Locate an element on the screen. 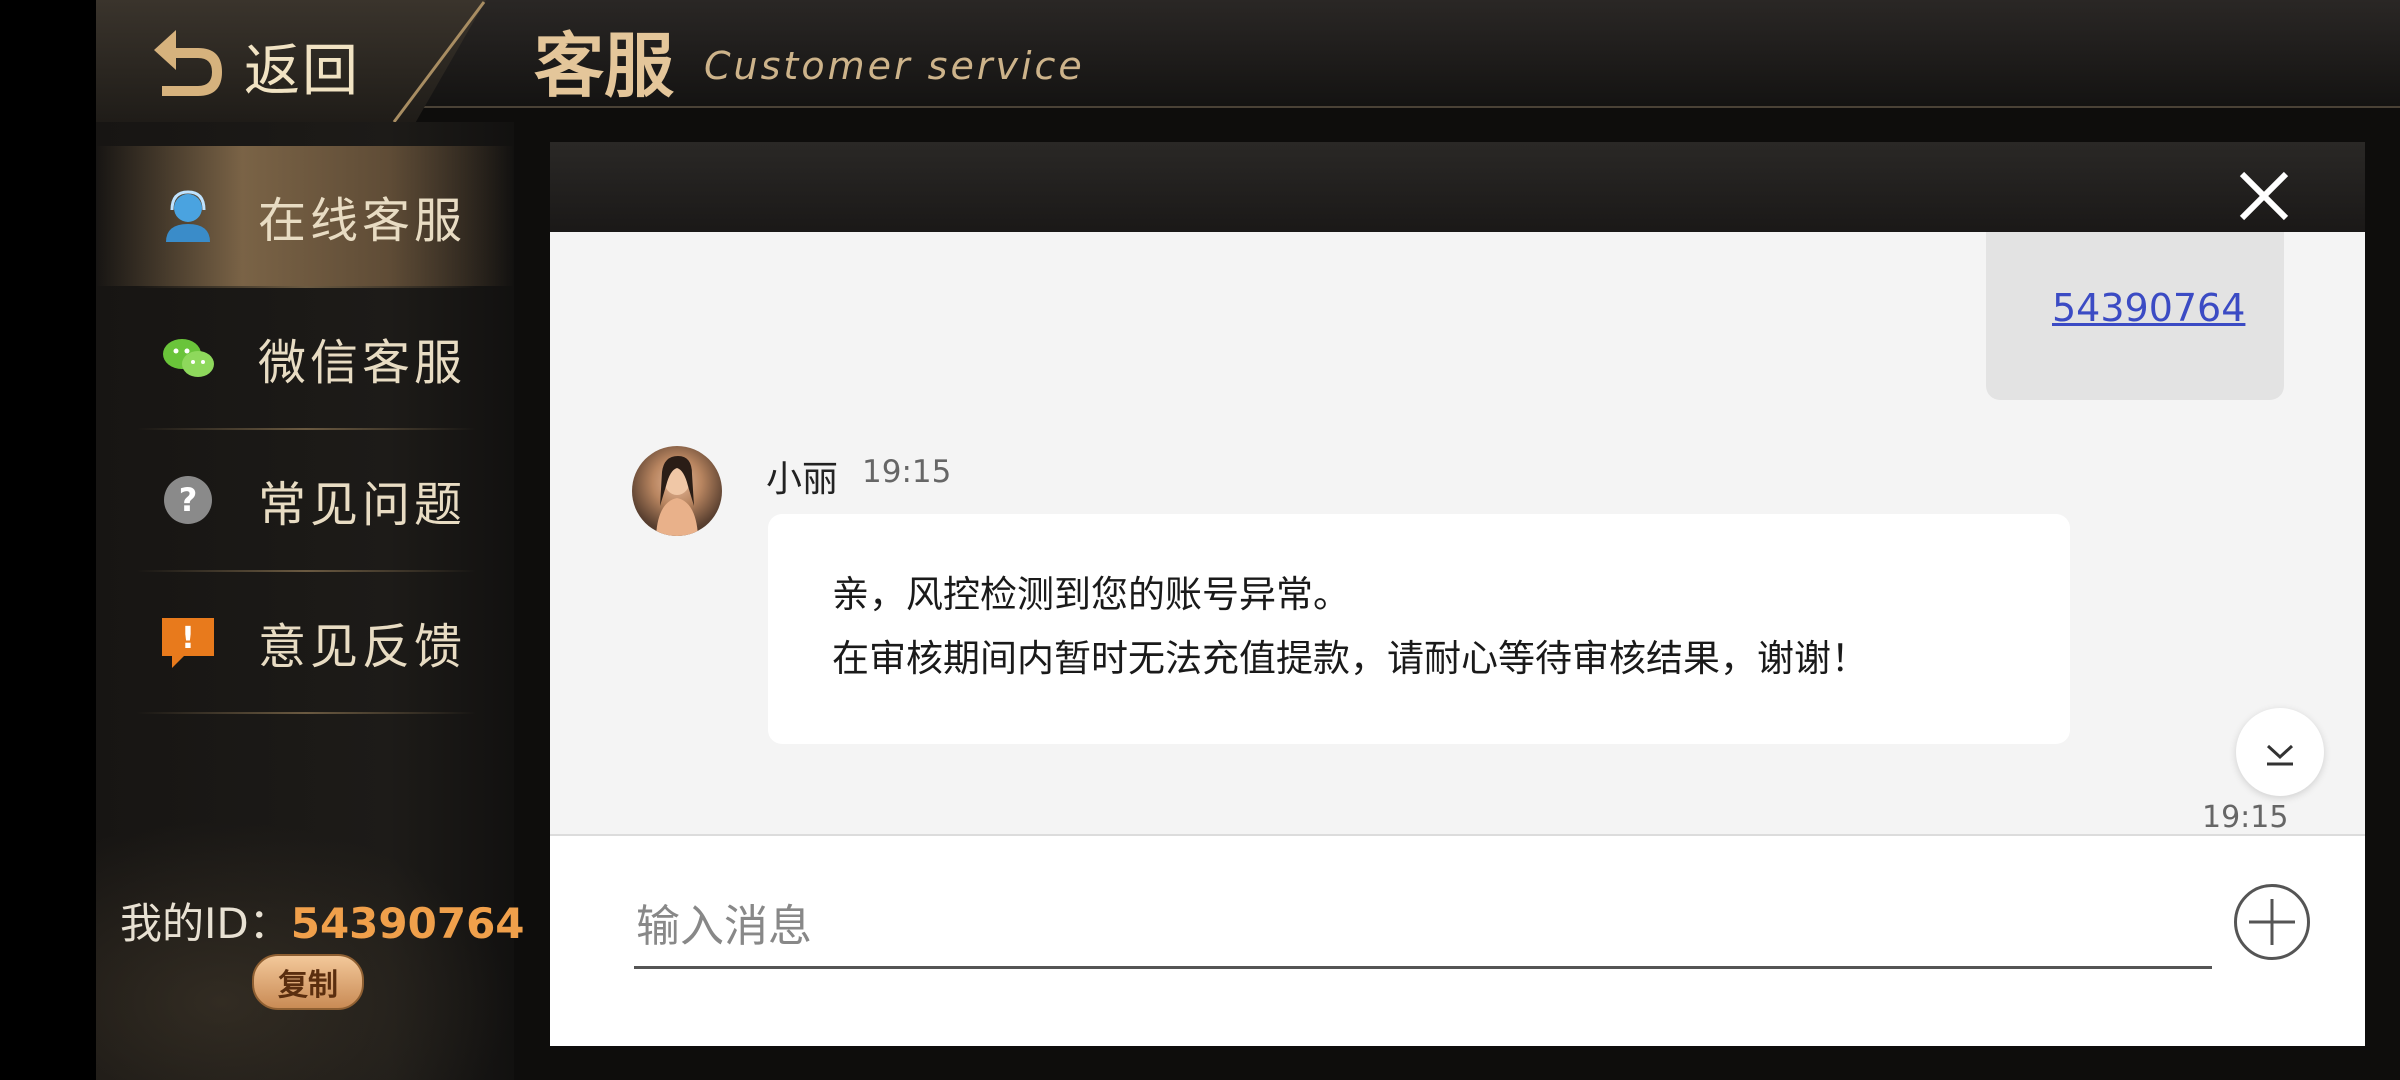 This screenshot has height=1080, width=2400. back-label: 返回 is located at coordinates (302, 71).